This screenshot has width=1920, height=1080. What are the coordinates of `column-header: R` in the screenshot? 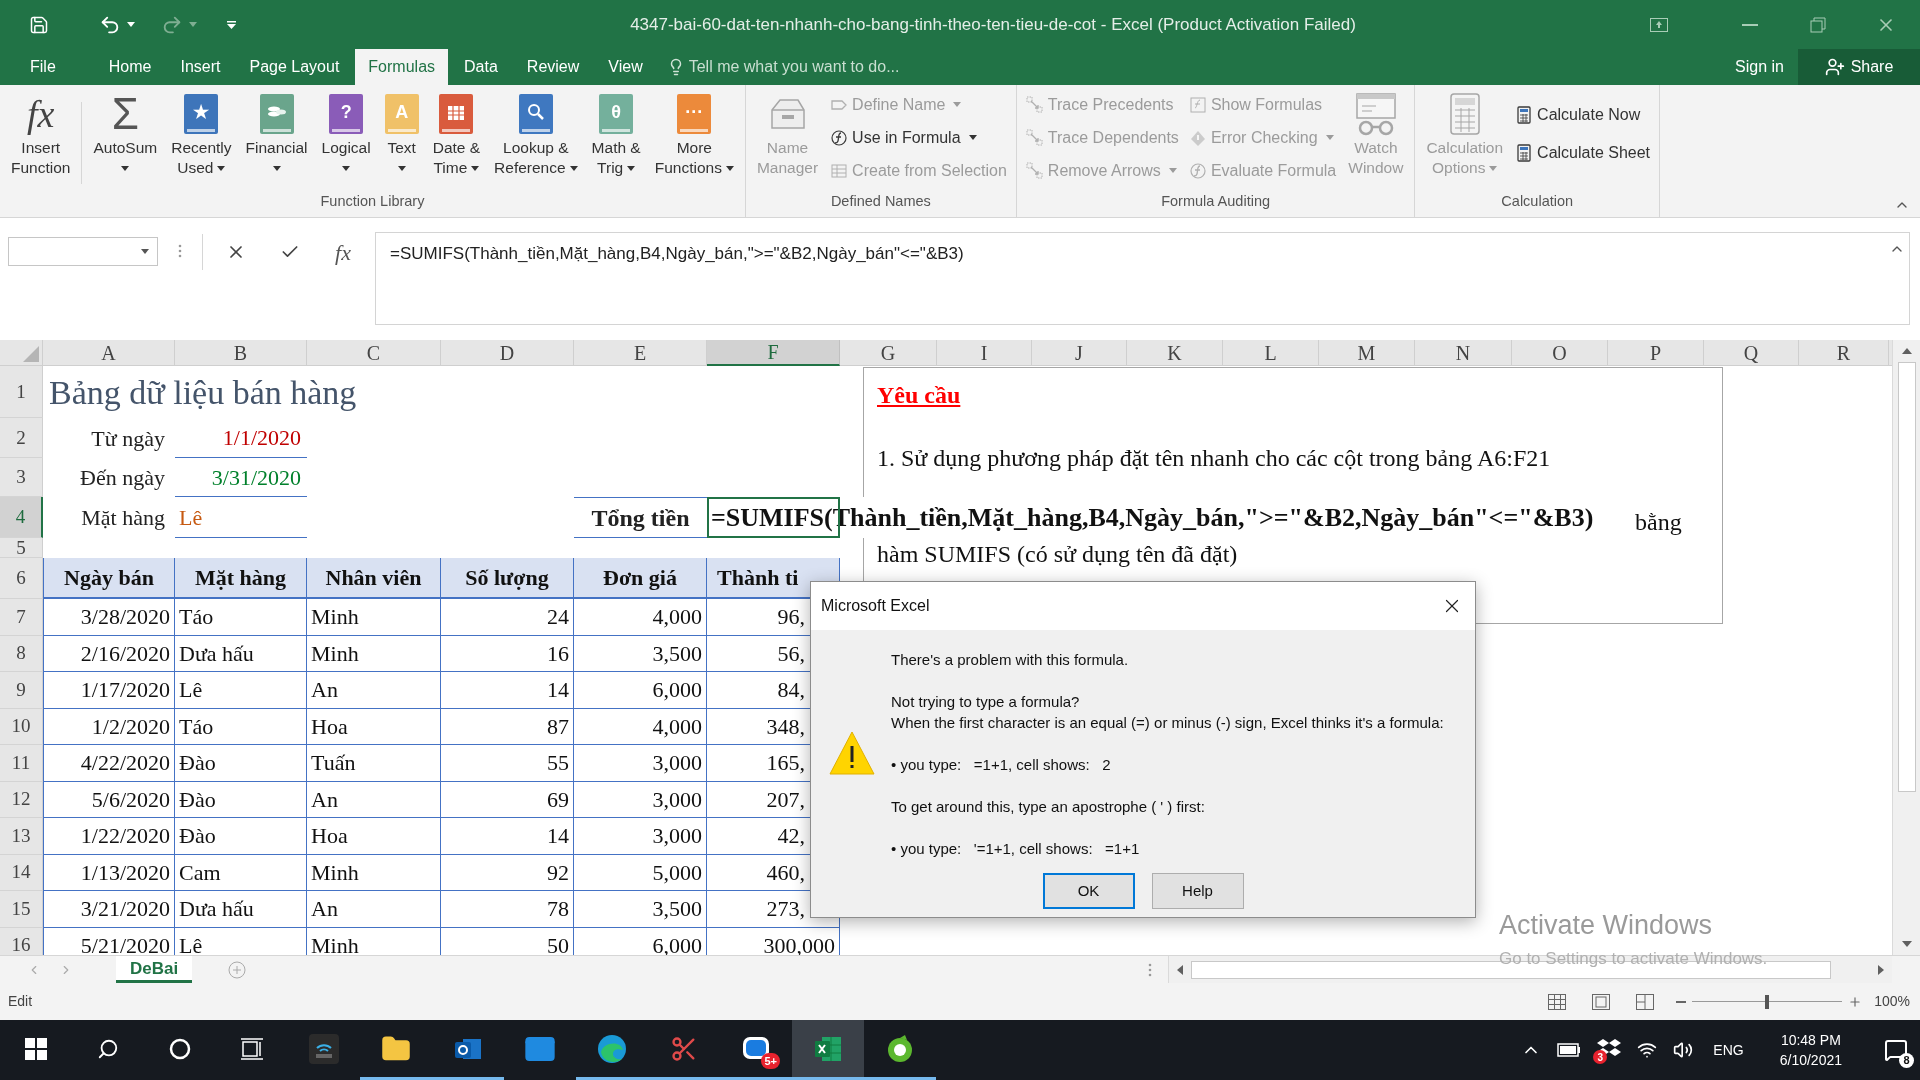 It's located at (1844, 353).